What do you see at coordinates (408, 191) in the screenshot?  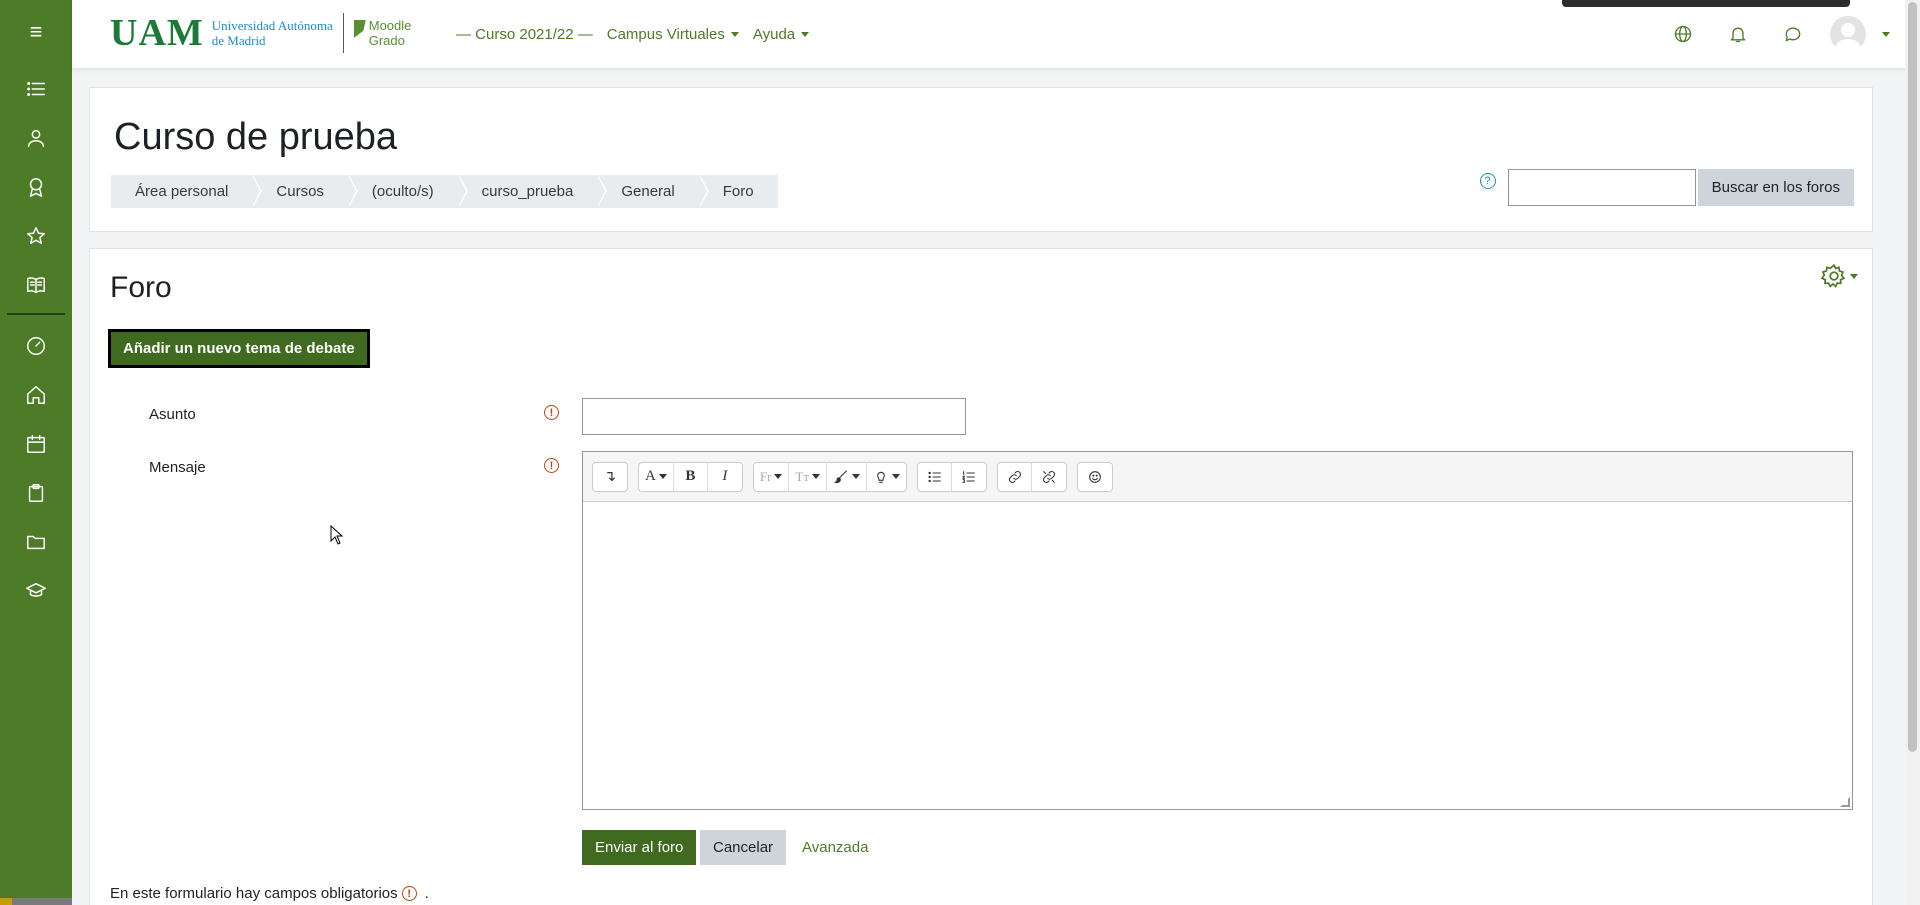 I see `breadcrumb-item: (oculto/s)` at bounding box center [408, 191].